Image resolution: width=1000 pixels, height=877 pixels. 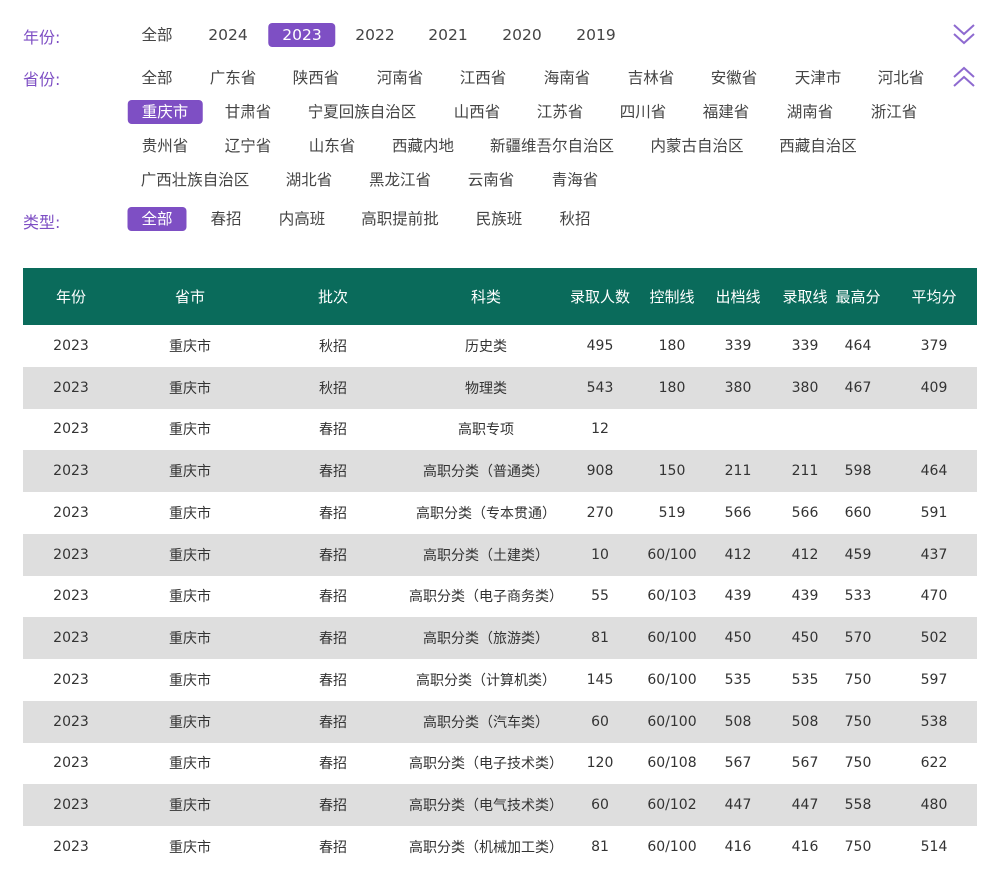 What do you see at coordinates (302, 219) in the screenshot?
I see `type-option: 内高班` at bounding box center [302, 219].